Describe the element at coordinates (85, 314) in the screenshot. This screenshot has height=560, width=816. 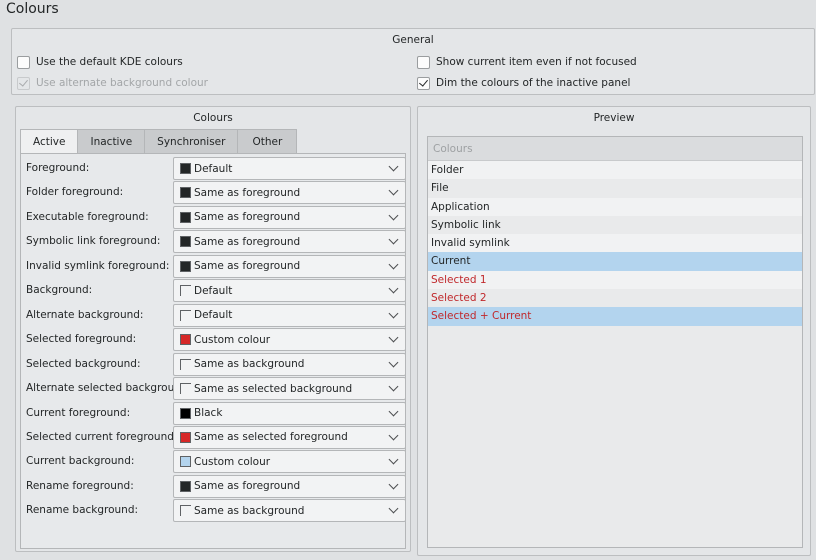
I see `colour-row-label: Alternate background:` at that location.